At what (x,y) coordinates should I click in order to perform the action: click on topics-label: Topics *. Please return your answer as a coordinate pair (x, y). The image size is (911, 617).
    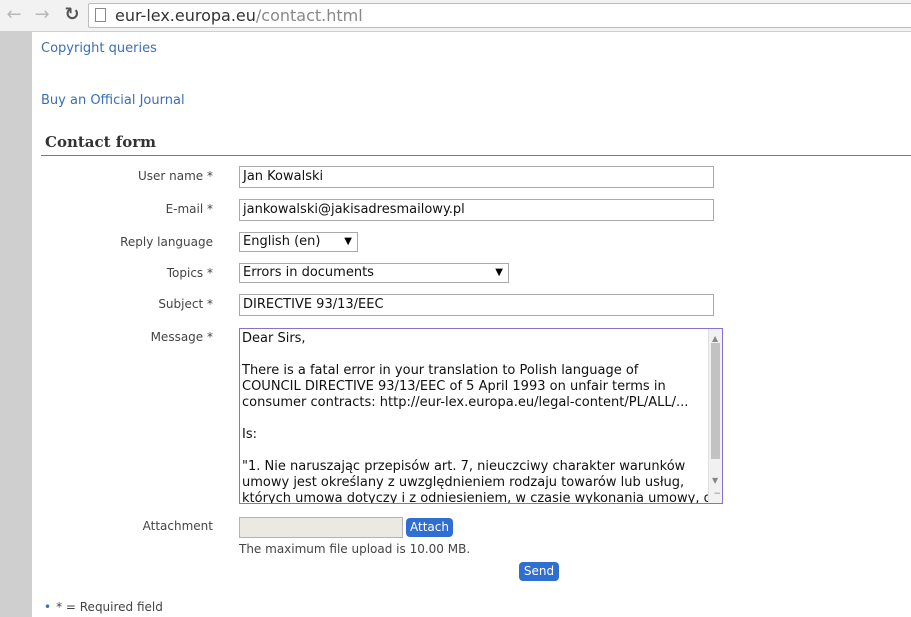
    Looking at the image, I should click on (189, 273).